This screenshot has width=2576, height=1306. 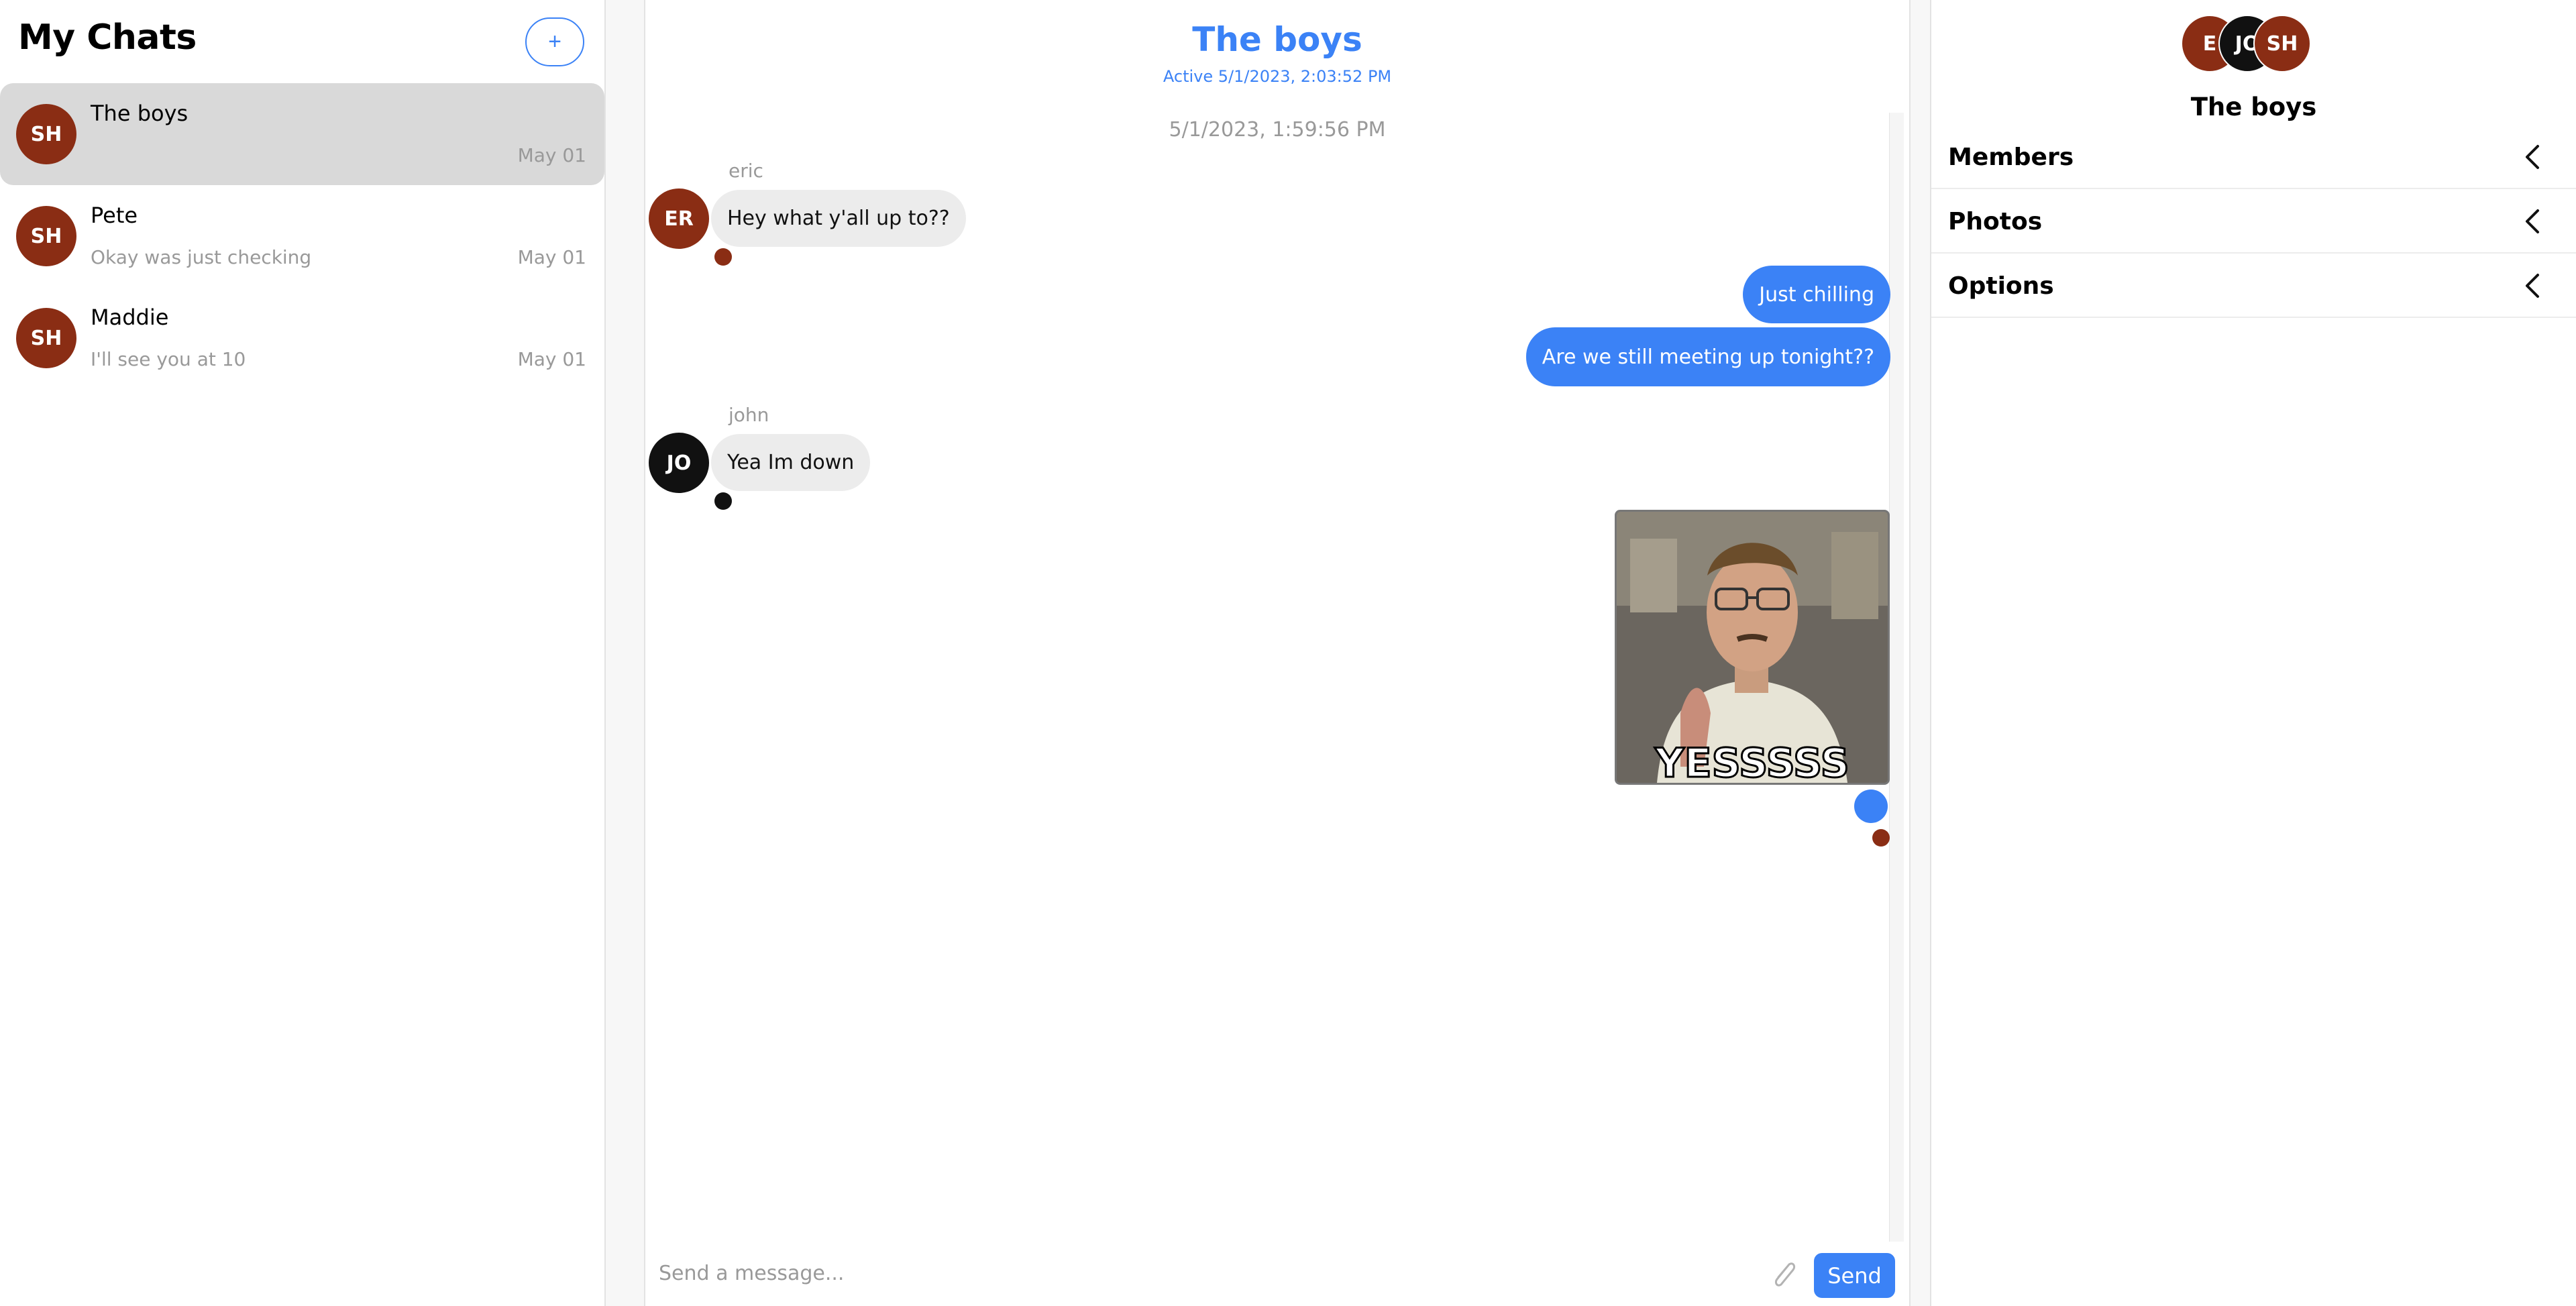 What do you see at coordinates (2248, 45) in the screenshot?
I see `group-avatars: E JO SH` at bounding box center [2248, 45].